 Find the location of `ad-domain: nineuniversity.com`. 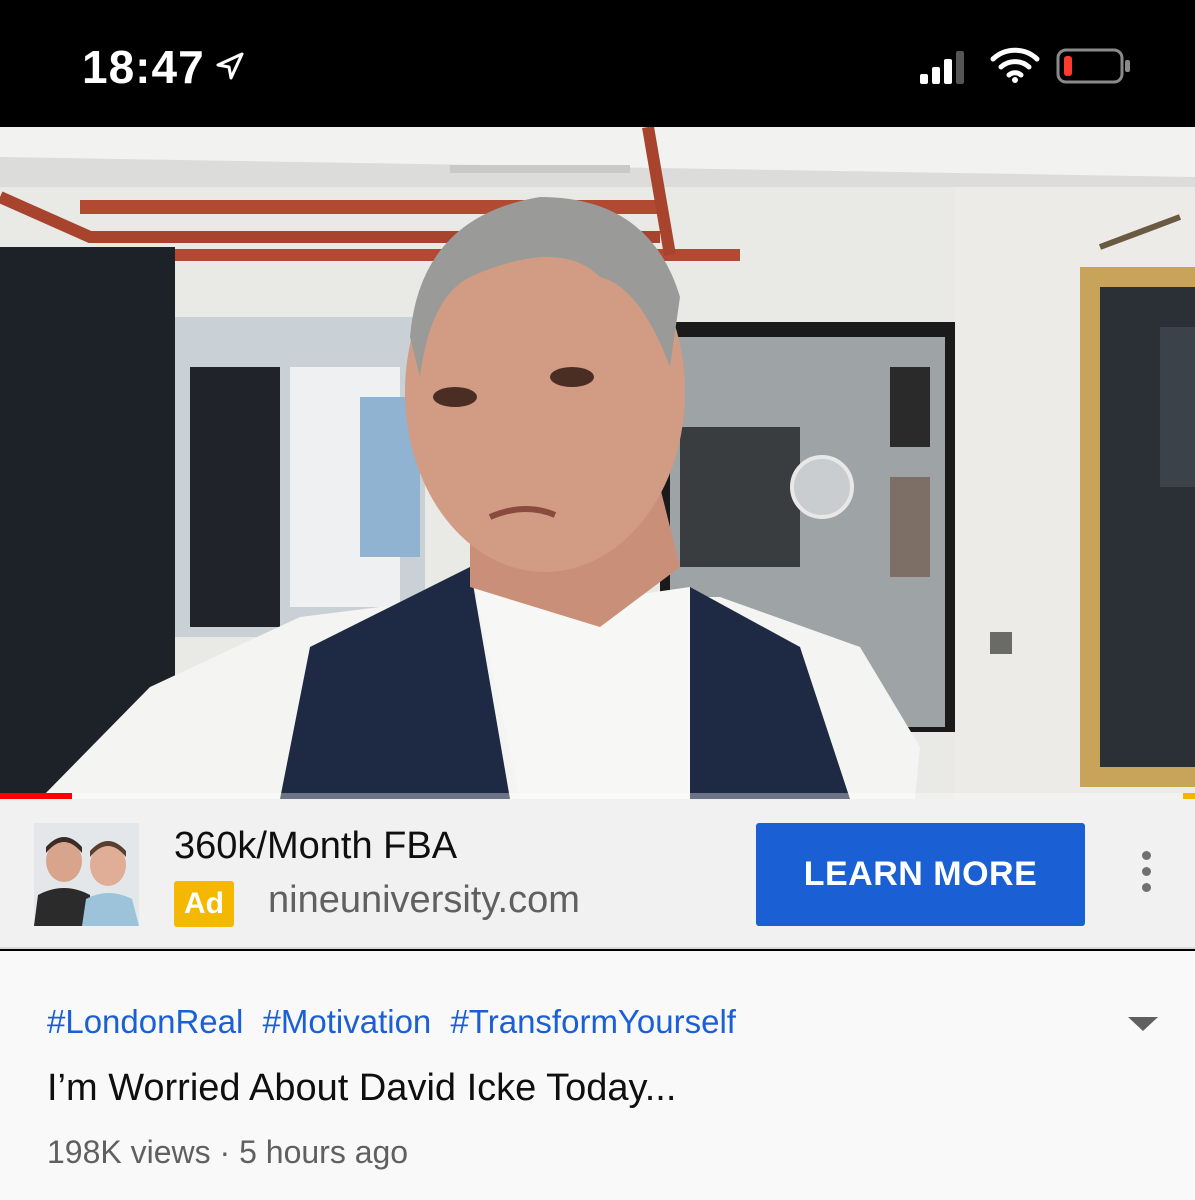

ad-domain: nineuniversity.com is located at coordinates (424, 900).